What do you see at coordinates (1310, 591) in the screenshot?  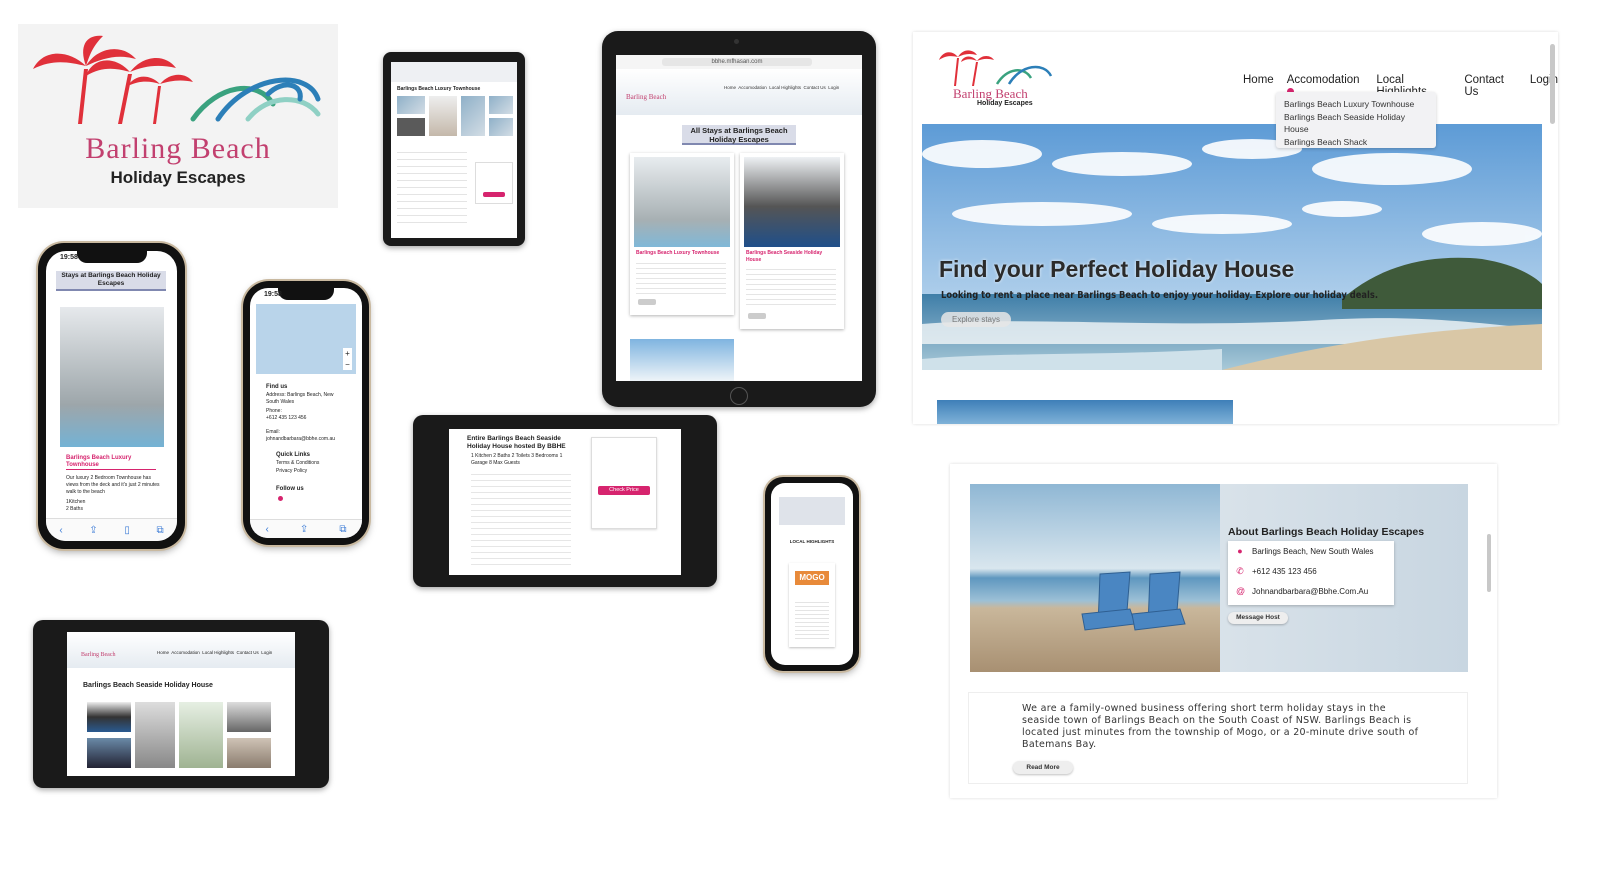 I see `about-email: Johnandbarbara@Bbhe.Com.Au` at bounding box center [1310, 591].